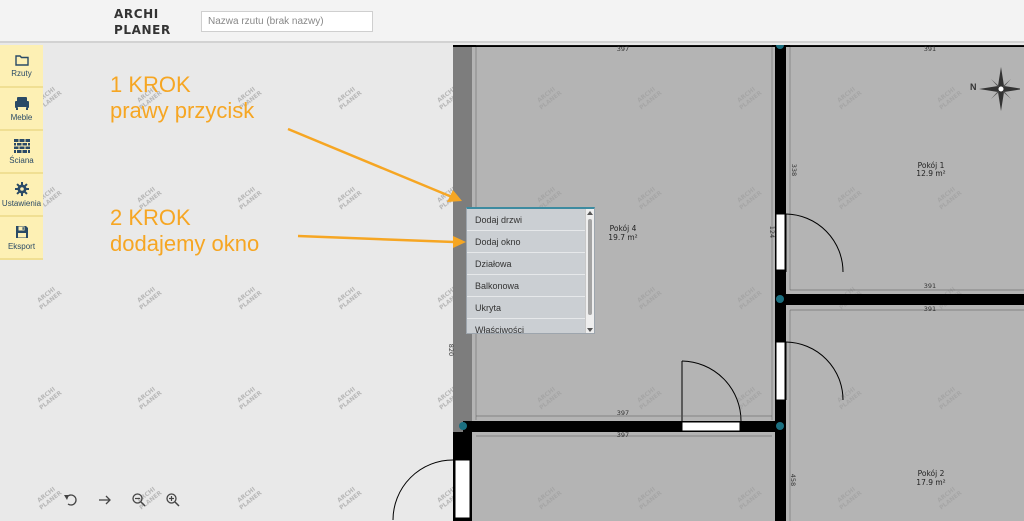 The height and width of the screenshot is (521, 1024). Describe the element at coordinates (182, 110) in the screenshot. I see `annotation-step-1-desc: prawy przycisk` at that location.